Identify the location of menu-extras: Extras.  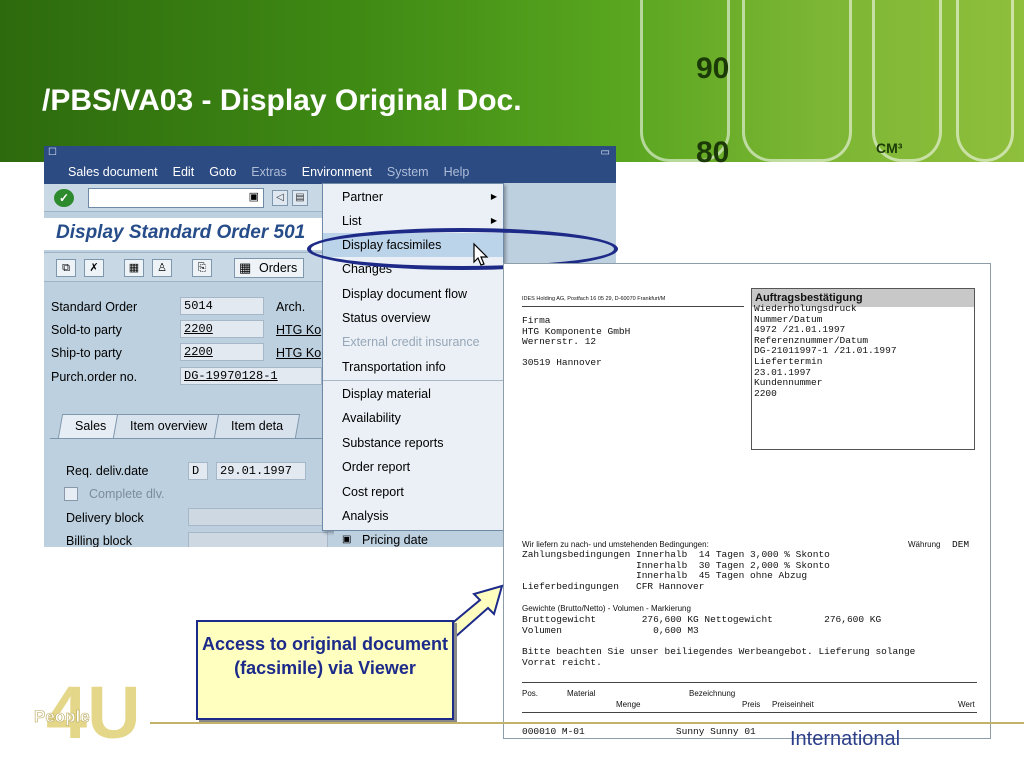
(268, 172).